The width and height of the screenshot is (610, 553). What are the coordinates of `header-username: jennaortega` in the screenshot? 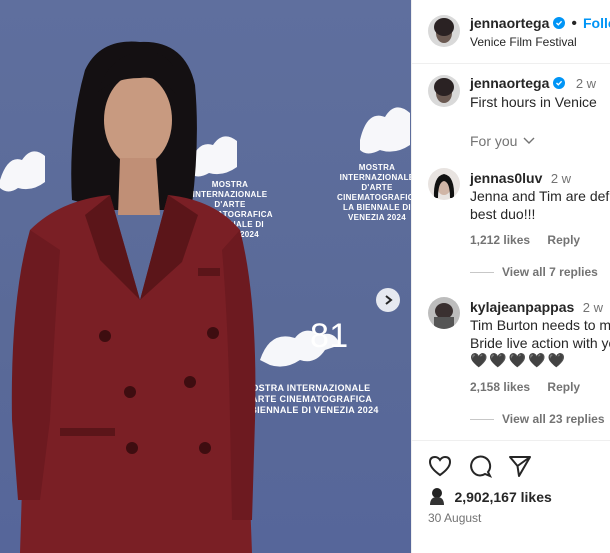 It's located at (509, 23).